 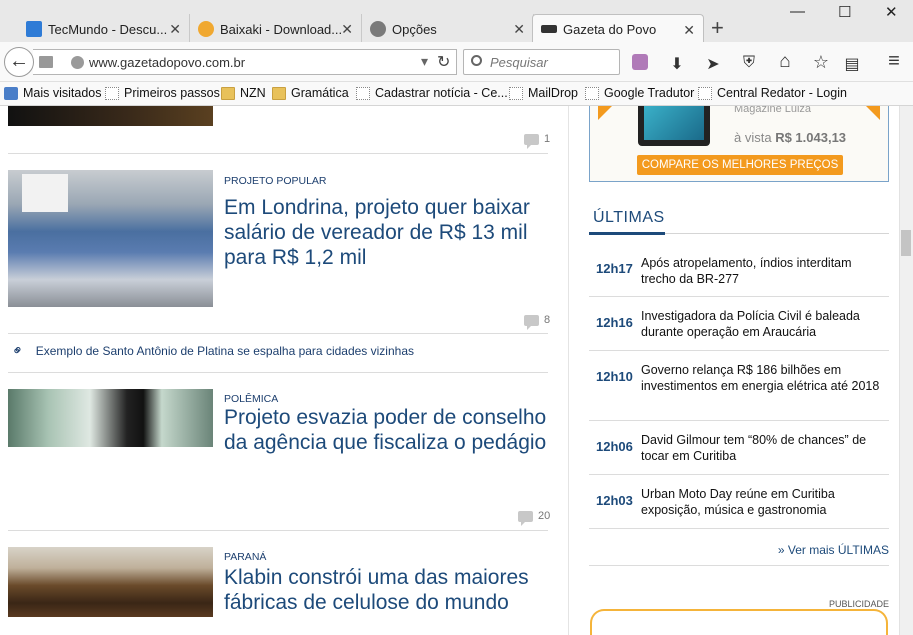 What do you see at coordinates (739, 550) in the screenshot?
I see `ver-mais-ultimas-link: » Ver mais ÚLTIMAS` at bounding box center [739, 550].